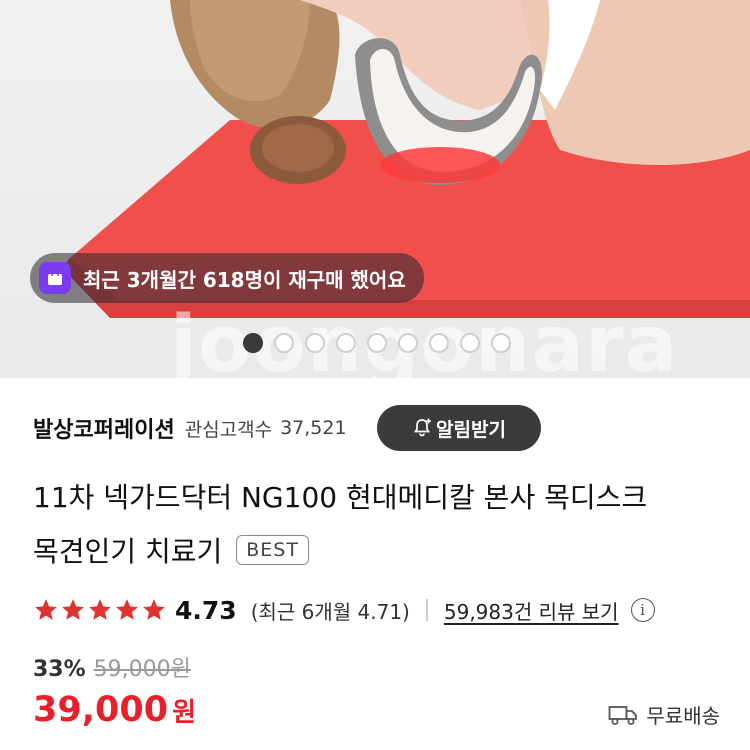 This screenshot has height=750, width=750. I want to click on currency-unit: 원, so click(184, 713).